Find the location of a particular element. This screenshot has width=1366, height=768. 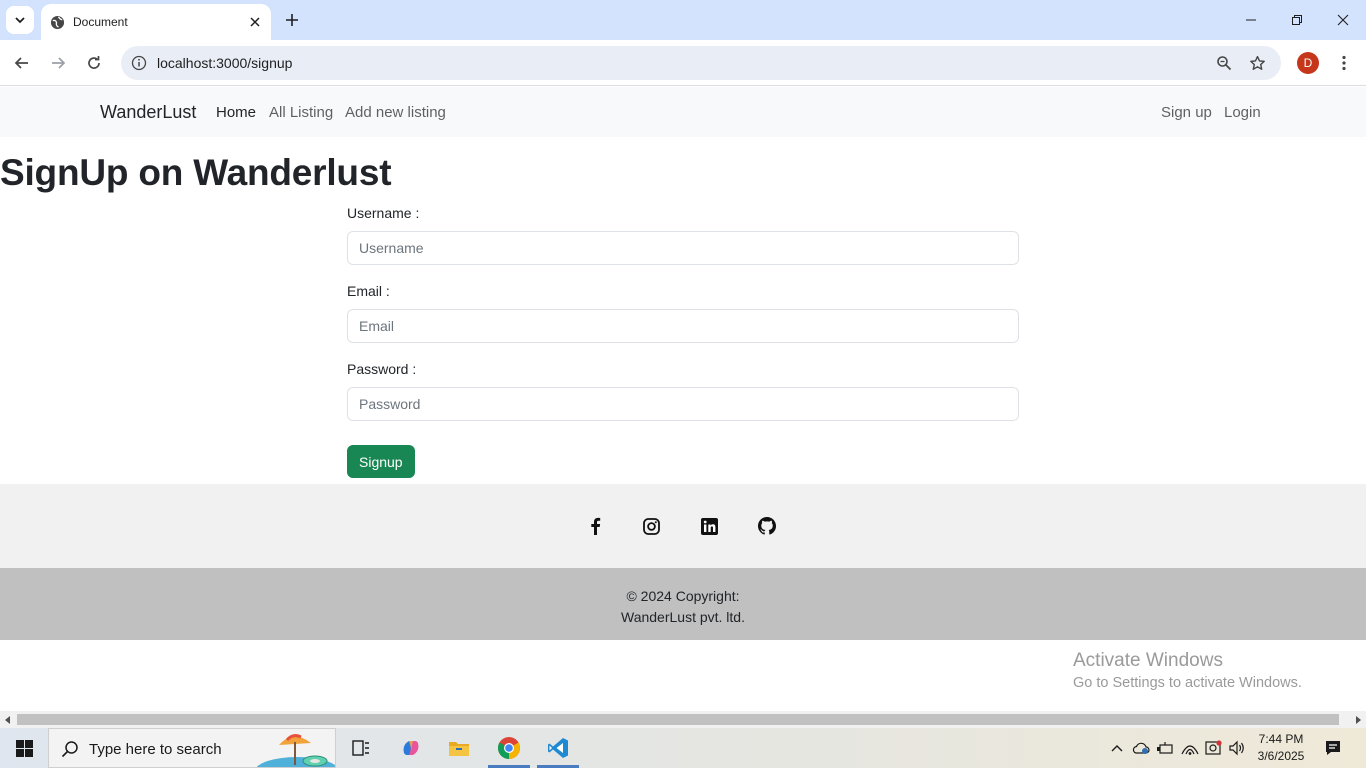

new-tab-button is located at coordinates (292, 20).